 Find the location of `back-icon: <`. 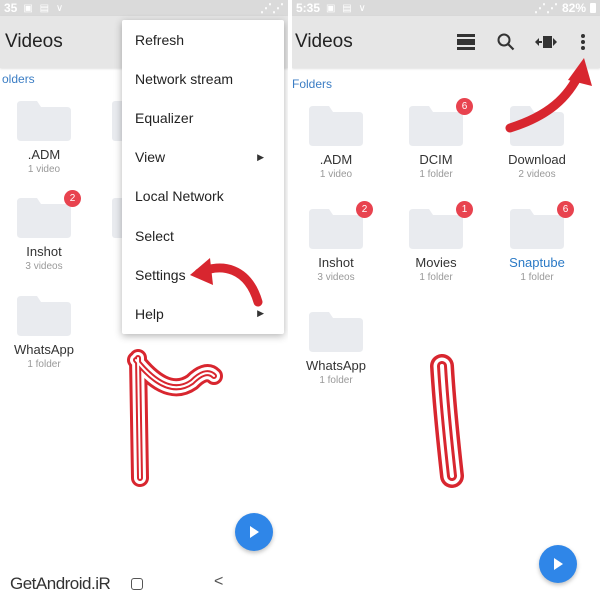

back-icon: < is located at coordinates (218, 582).